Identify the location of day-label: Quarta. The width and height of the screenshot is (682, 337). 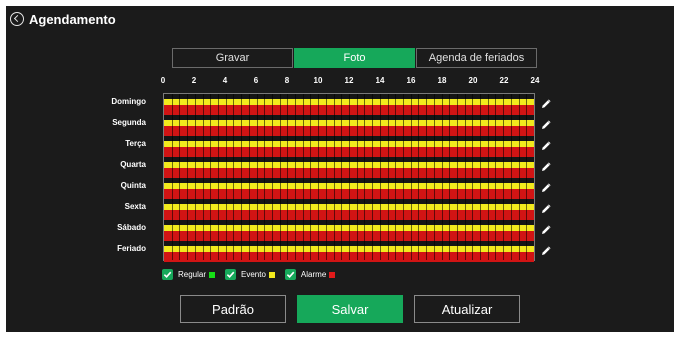
(133, 164).